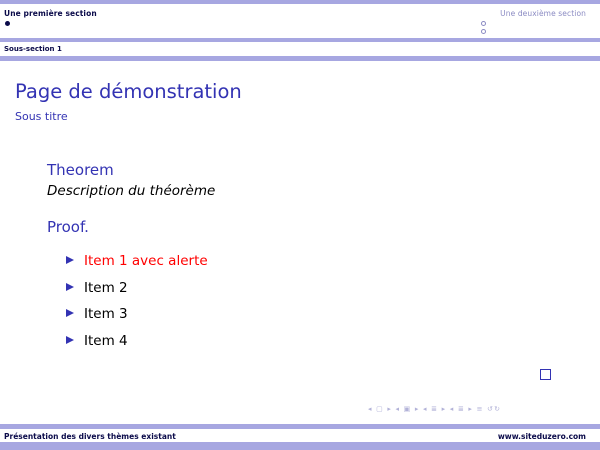 The width and height of the screenshot is (600, 450). What do you see at coordinates (50, 13) in the screenshot?
I see `section-link-1: Une première section` at bounding box center [50, 13].